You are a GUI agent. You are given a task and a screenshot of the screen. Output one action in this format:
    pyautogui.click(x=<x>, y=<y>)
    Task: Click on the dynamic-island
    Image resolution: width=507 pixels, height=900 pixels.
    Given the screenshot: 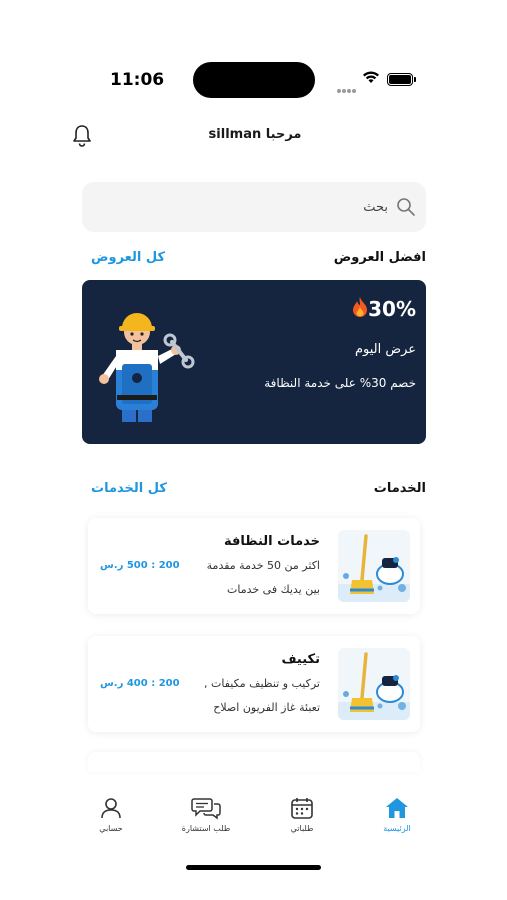 What is the action you would take?
    pyautogui.click(x=254, y=80)
    